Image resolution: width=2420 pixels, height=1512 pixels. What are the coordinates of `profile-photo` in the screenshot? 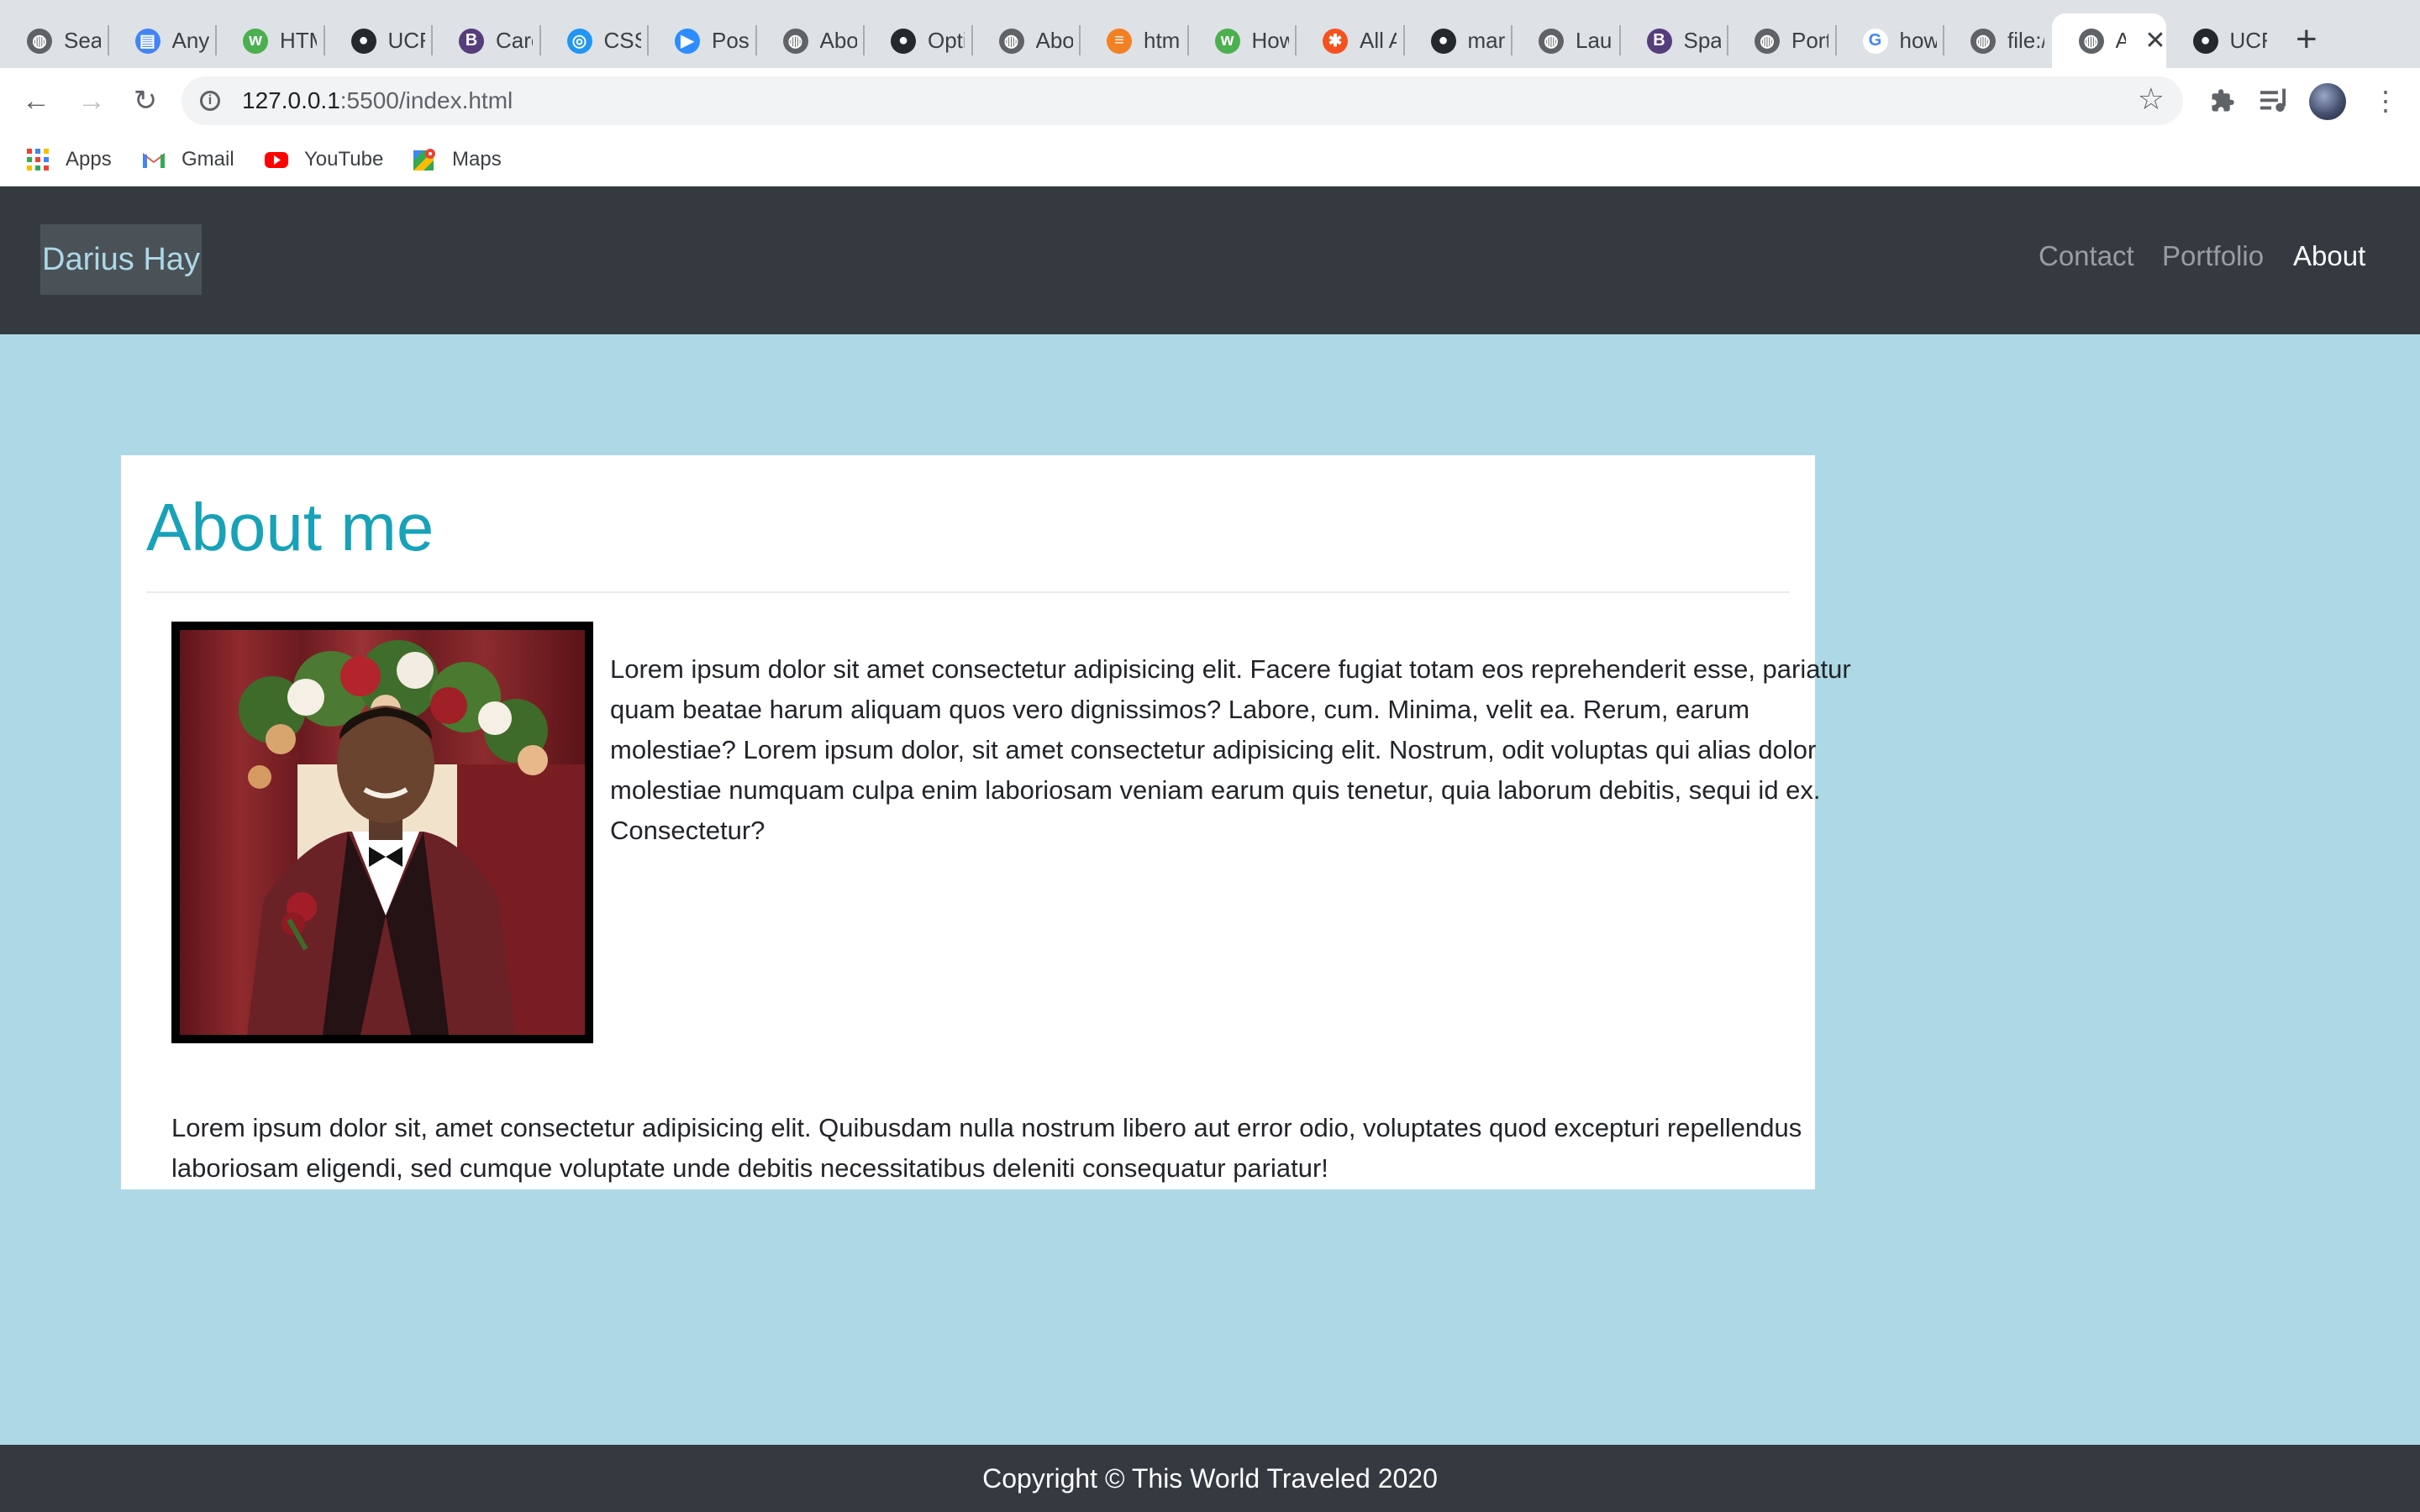 It's located at (382, 832).